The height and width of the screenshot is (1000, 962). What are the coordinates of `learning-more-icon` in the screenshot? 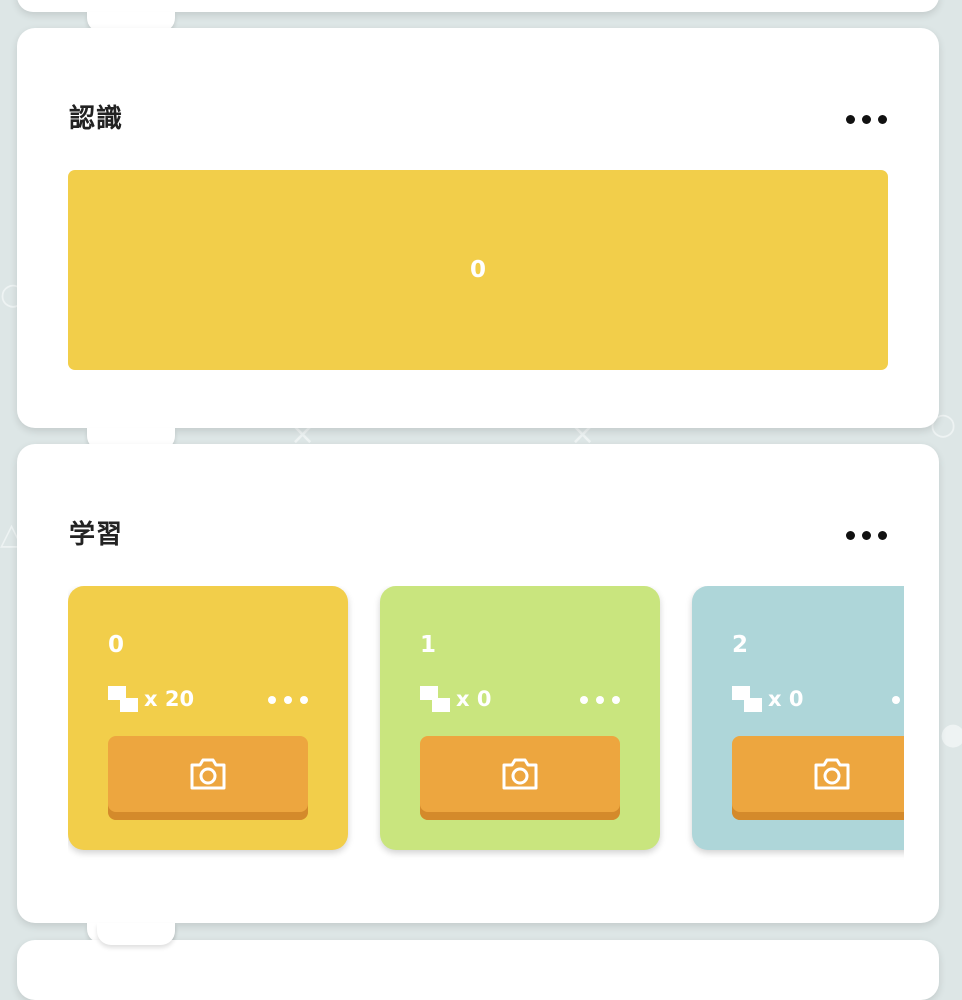 It's located at (866, 535).